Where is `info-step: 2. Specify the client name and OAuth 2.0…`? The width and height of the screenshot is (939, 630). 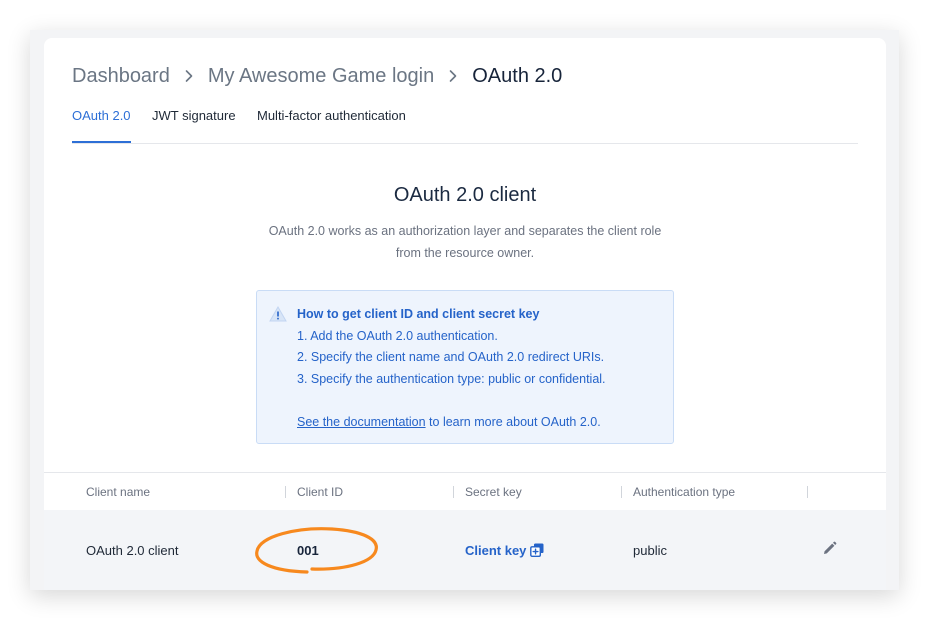
info-step: 2. Specify the client name and OAuth 2.0… is located at coordinates (451, 357).